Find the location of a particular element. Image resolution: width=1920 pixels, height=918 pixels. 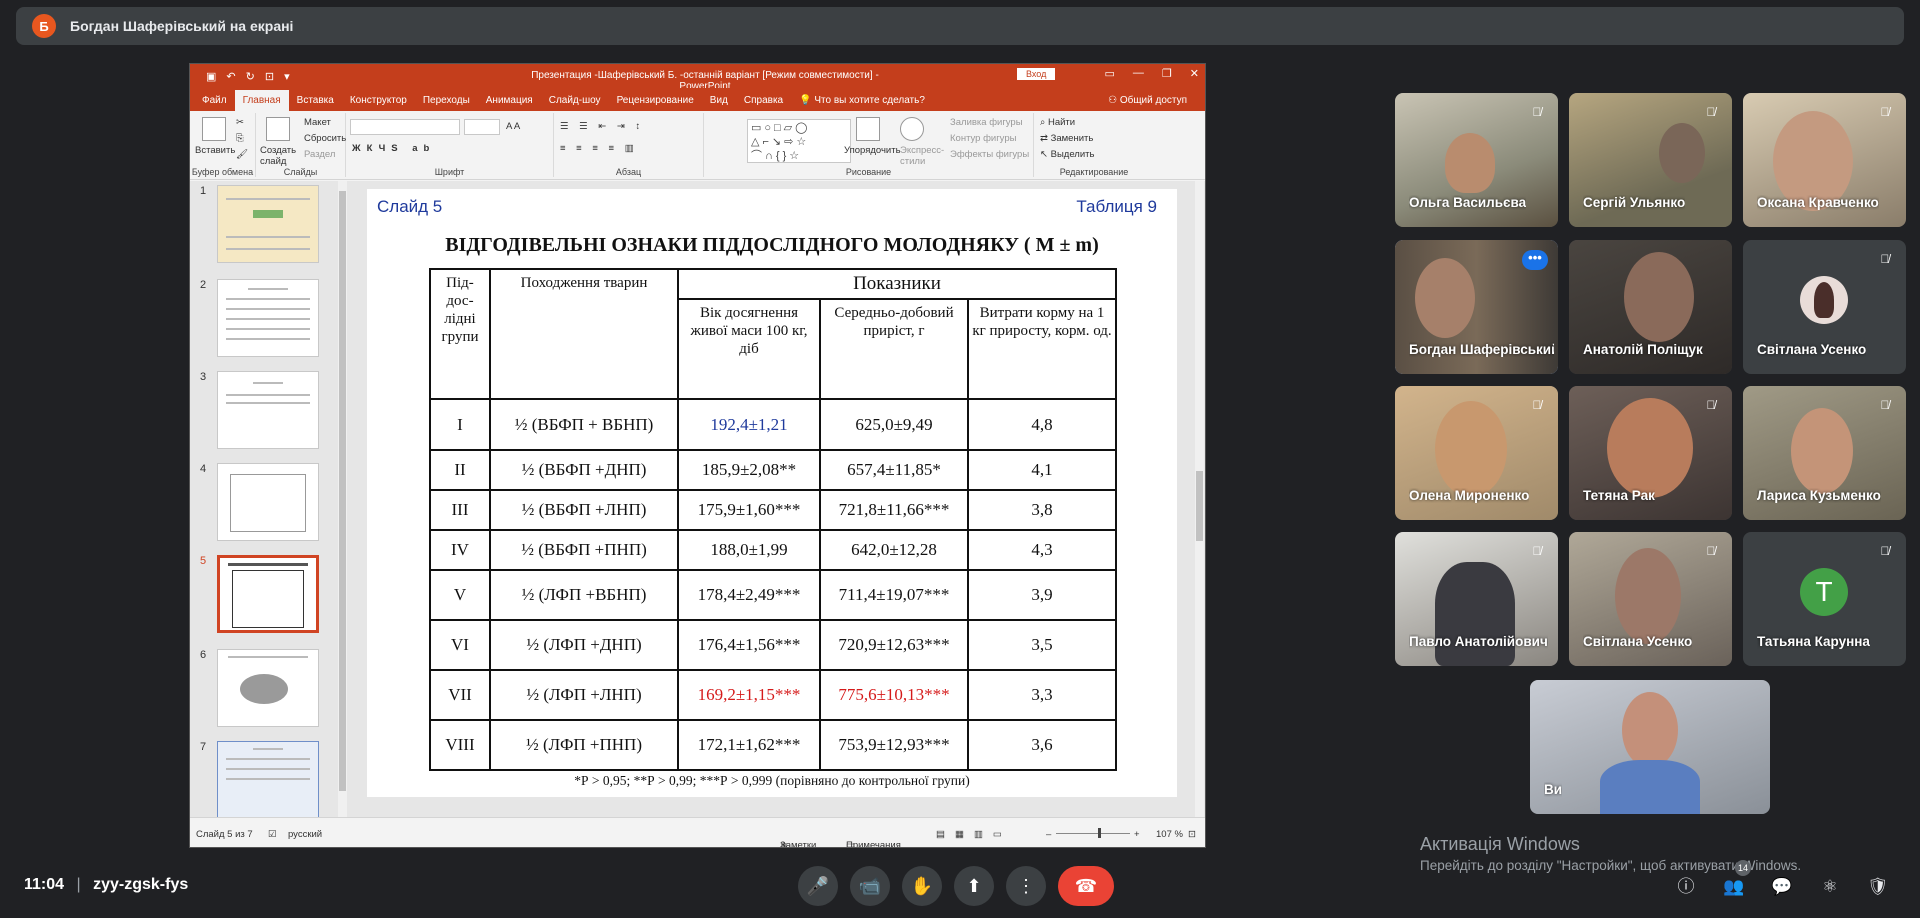

participant-tile: 🎙̸ Оксана Кравченко is located at coordinates (1824, 160).